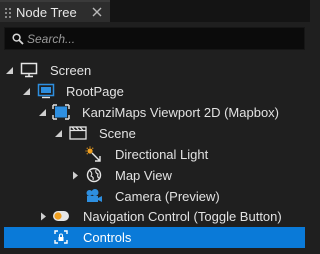 The height and width of the screenshot is (254, 320). What do you see at coordinates (94, 175) in the screenshot?
I see `map-view-icon` at bounding box center [94, 175].